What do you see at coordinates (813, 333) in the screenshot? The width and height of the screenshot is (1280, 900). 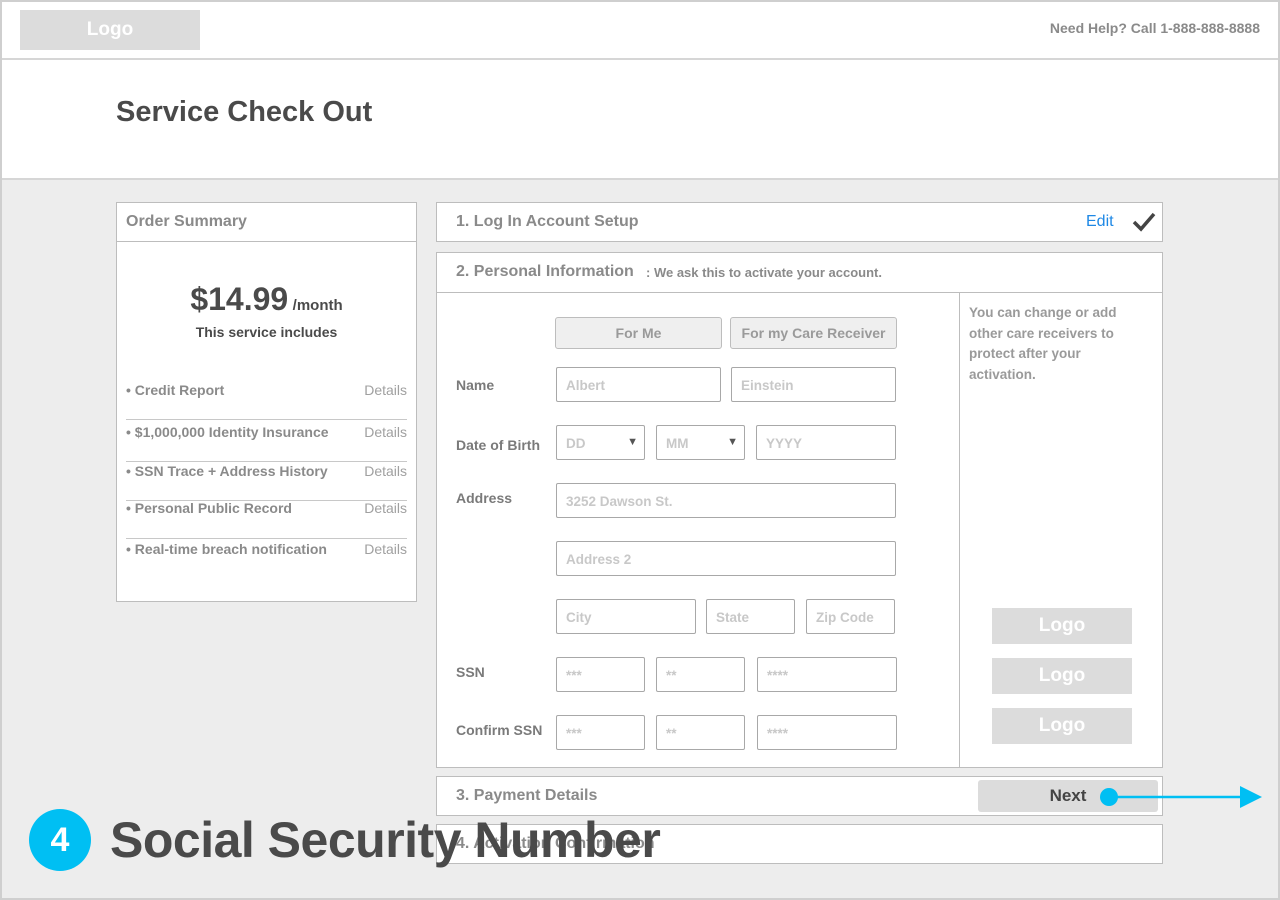 I see `for-care-receiver-button: For my Care Receiver` at bounding box center [813, 333].